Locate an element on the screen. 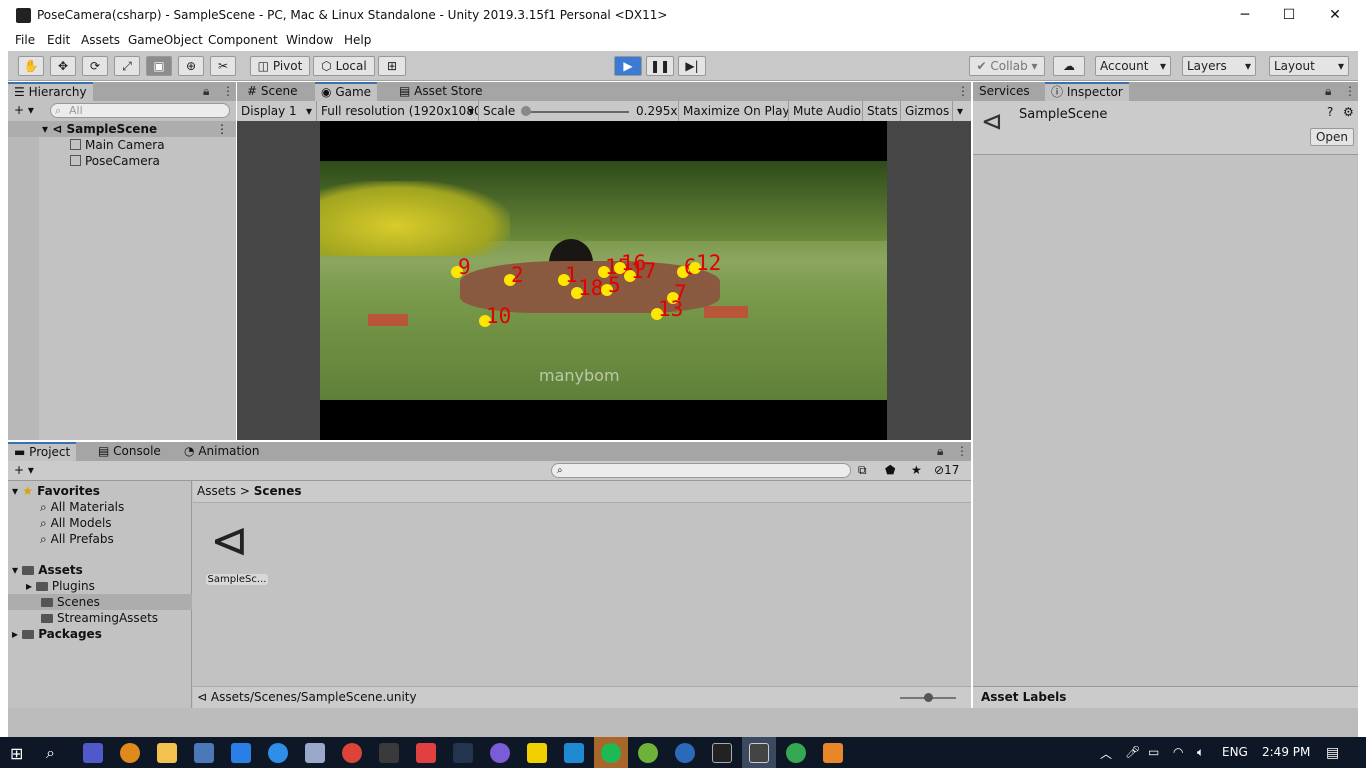 The height and width of the screenshot is (768, 1366). mute-audio-toggle: Mute Audio is located at coordinates (826, 111).